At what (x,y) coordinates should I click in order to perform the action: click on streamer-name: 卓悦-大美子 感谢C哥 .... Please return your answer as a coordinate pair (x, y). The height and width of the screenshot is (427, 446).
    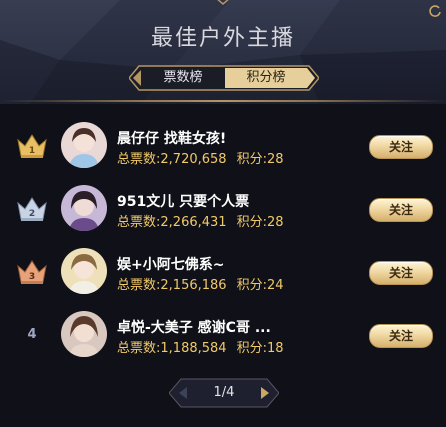
    Looking at the image, I should click on (194, 327).